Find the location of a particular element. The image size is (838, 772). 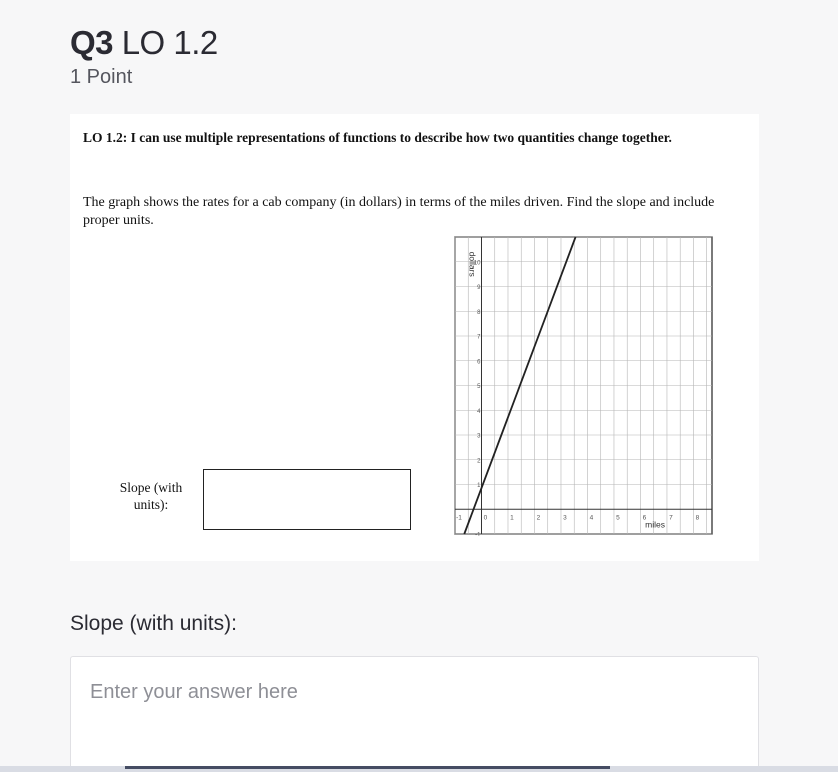

y-tick-label: -1 is located at coordinates (478, 535).